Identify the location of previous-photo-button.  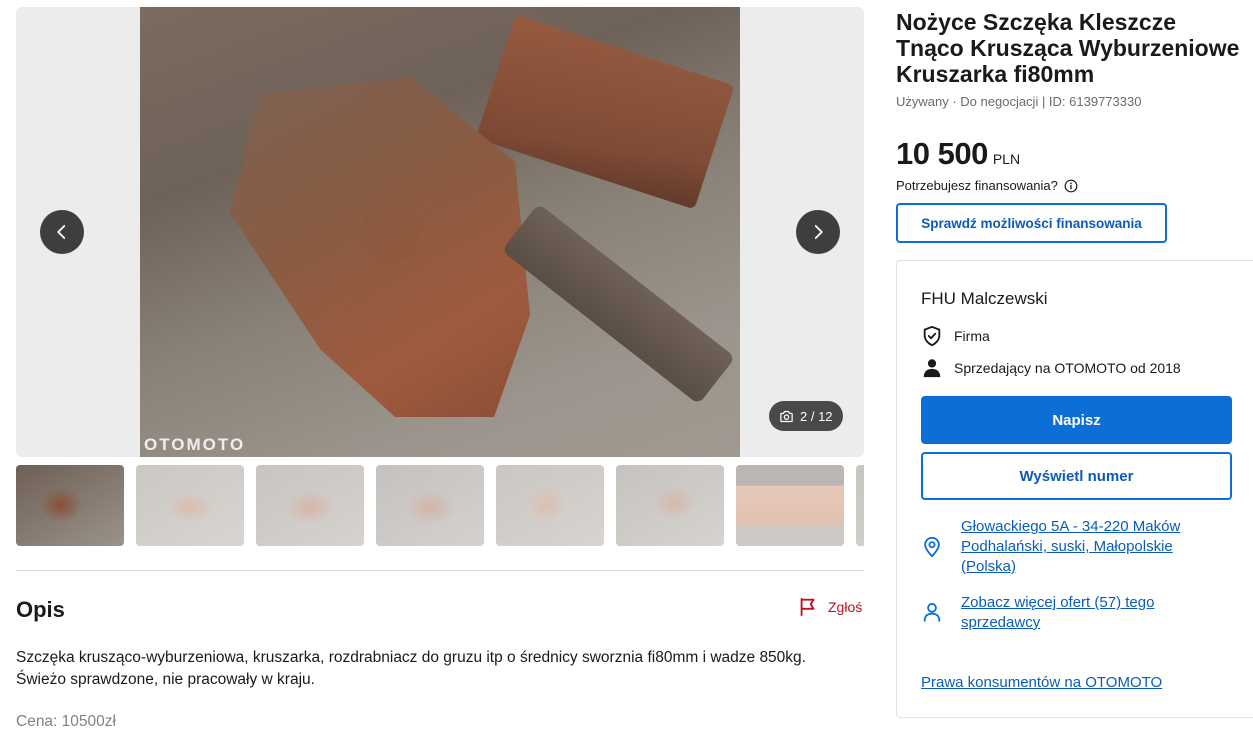
(62, 232).